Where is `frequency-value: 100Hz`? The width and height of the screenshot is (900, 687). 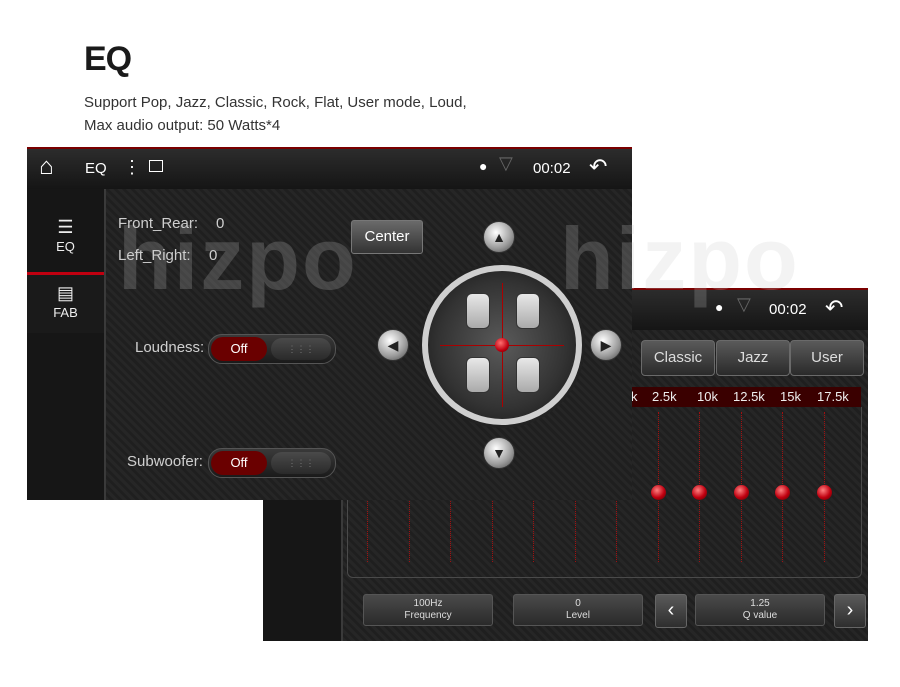
frequency-value: 100Hz is located at coordinates (428, 603).